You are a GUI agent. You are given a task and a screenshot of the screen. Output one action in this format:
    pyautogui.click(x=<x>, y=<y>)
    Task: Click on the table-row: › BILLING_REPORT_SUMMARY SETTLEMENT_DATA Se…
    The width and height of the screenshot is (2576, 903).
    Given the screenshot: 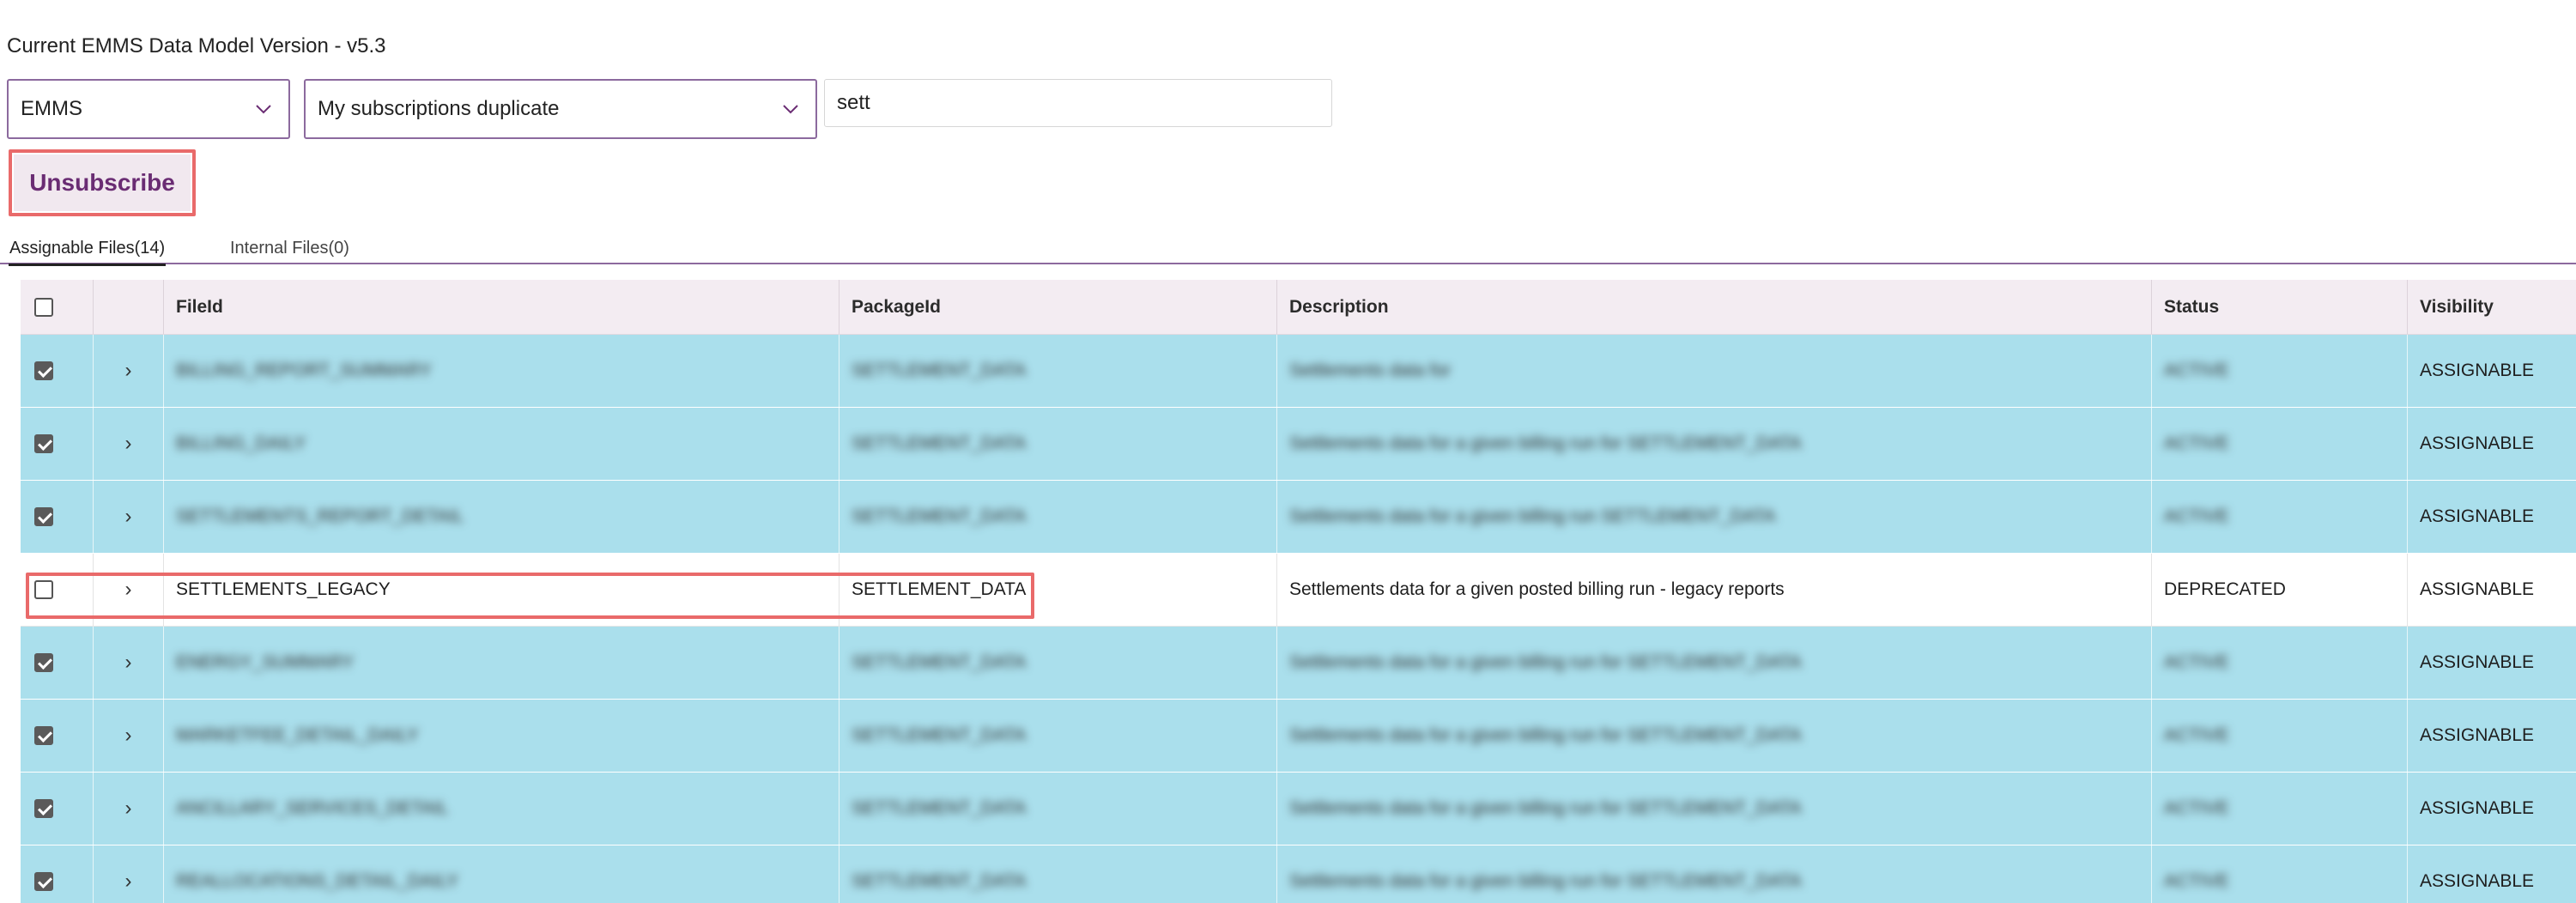 What is the action you would take?
    pyautogui.click(x=1298, y=371)
    